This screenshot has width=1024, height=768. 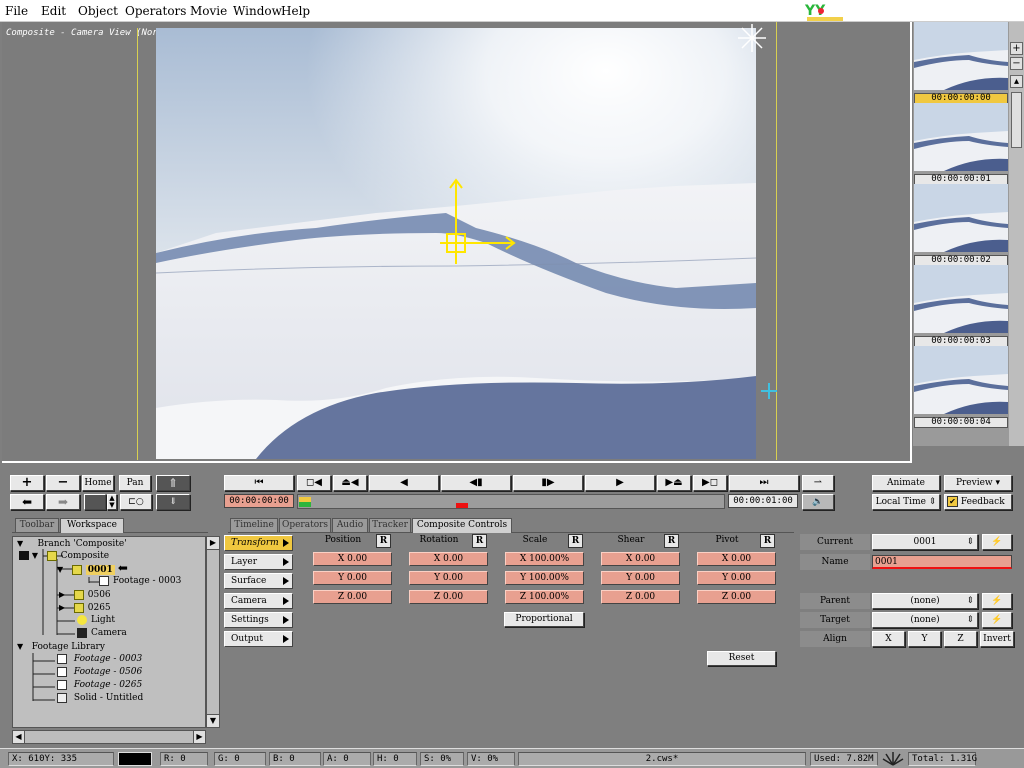 I want to click on scale-x-field: X 100.00%, so click(x=544, y=559).